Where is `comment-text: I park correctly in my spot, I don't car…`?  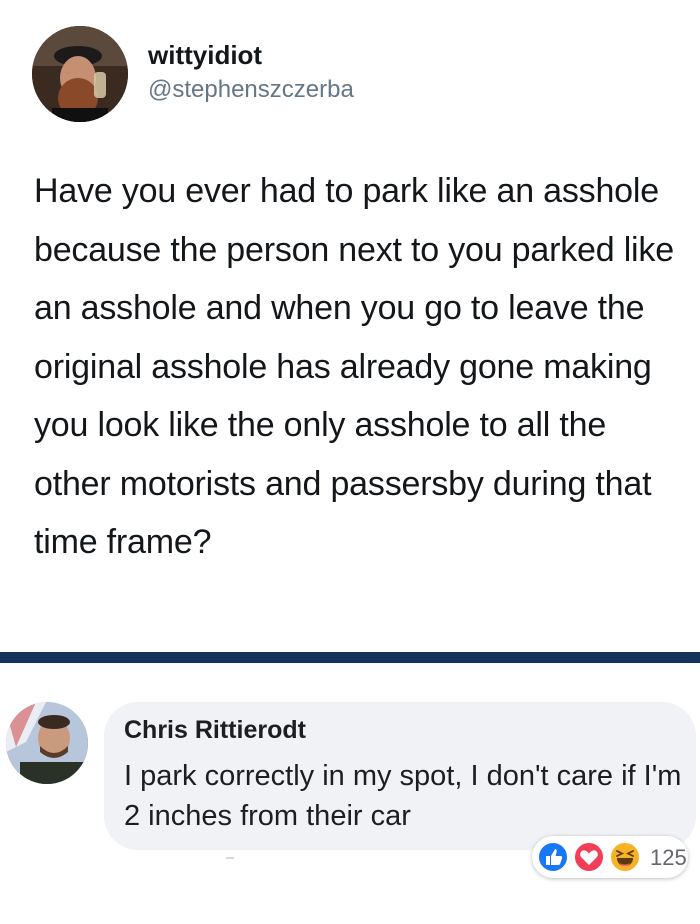
comment-text: I park correctly in my spot, I don't car… is located at coordinates (403, 796).